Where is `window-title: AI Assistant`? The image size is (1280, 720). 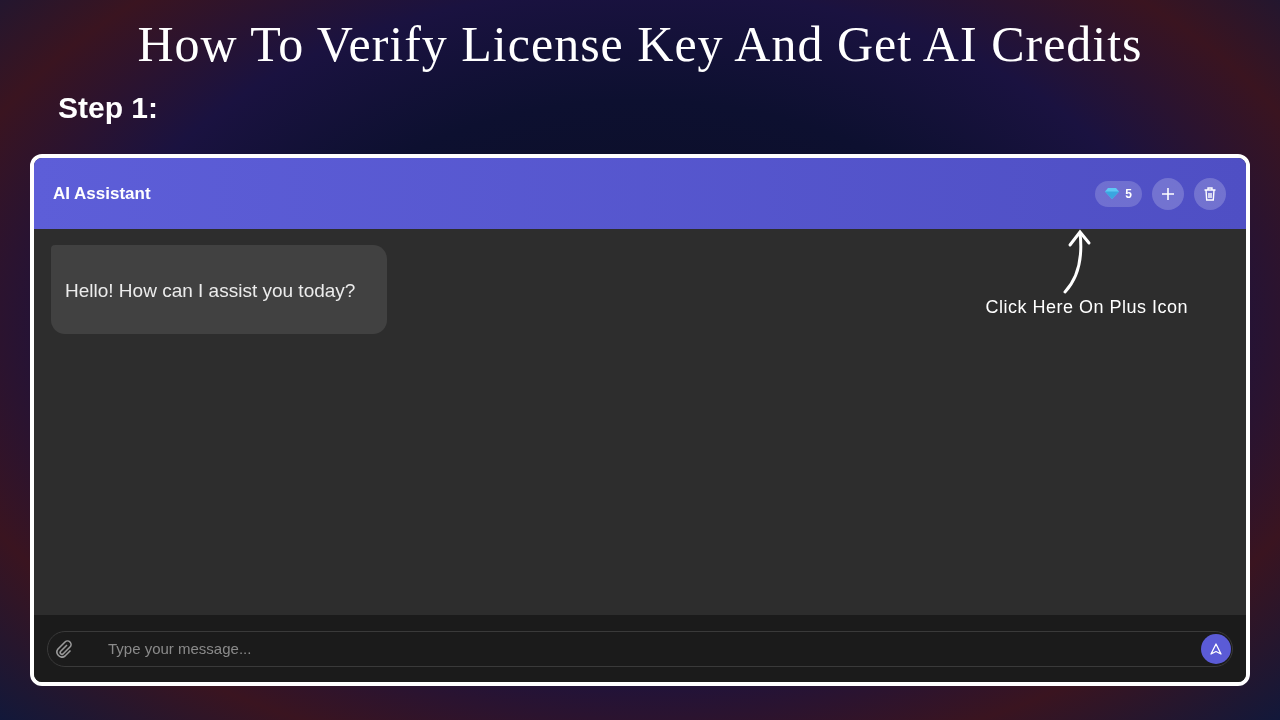
window-title: AI Assistant is located at coordinates (102, 193).